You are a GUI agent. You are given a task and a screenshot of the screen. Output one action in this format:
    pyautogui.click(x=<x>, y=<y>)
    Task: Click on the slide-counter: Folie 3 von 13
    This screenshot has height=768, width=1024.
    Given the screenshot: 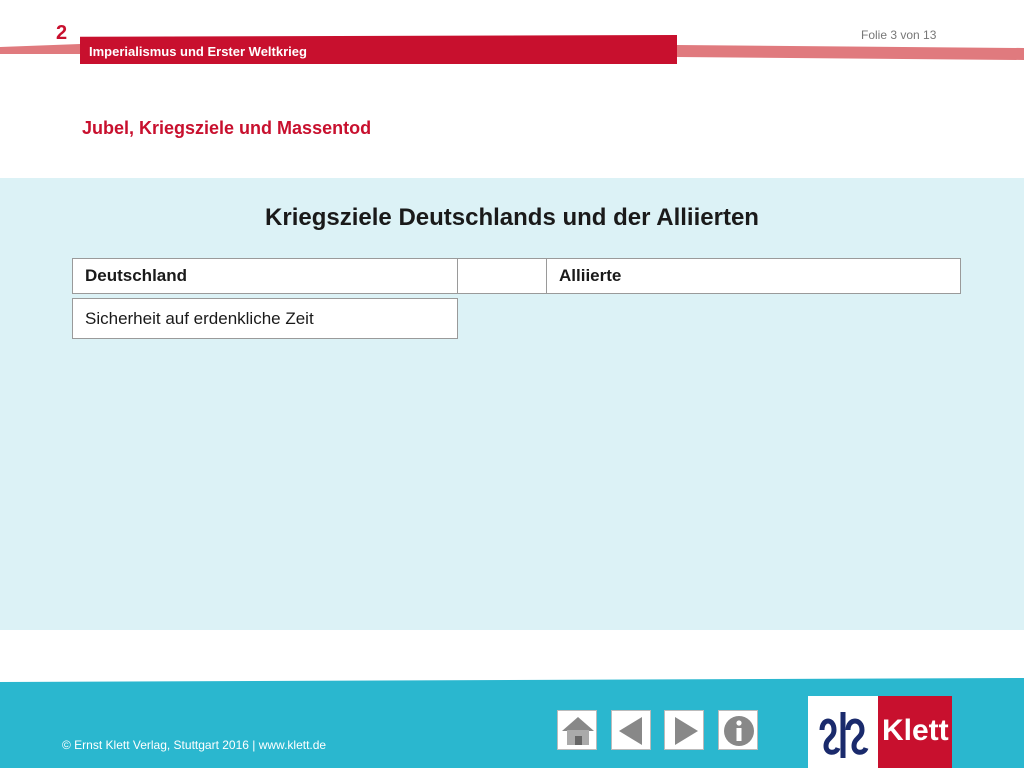 What is the action you would take?
    pyautogui.click(x=899, y=35)
    